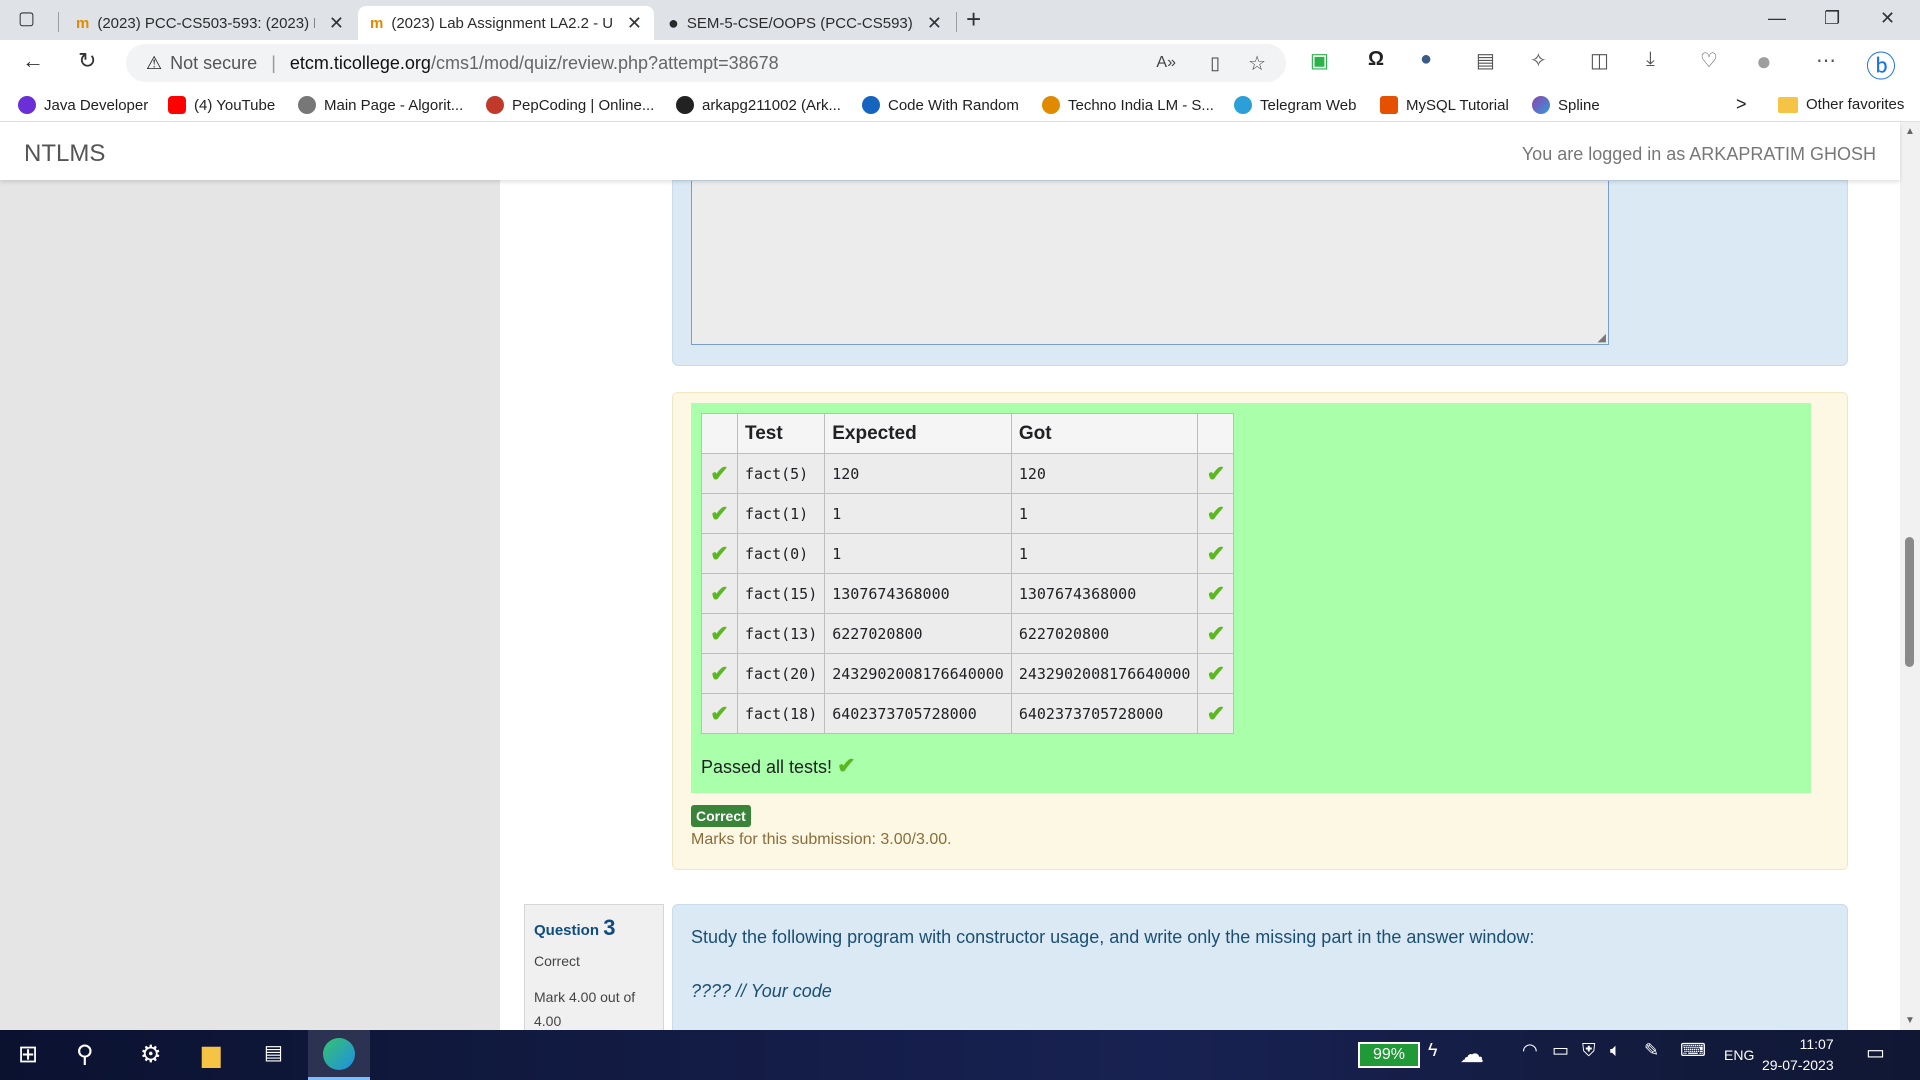  I want to click on security-label: Not secure, so click(213, 63).